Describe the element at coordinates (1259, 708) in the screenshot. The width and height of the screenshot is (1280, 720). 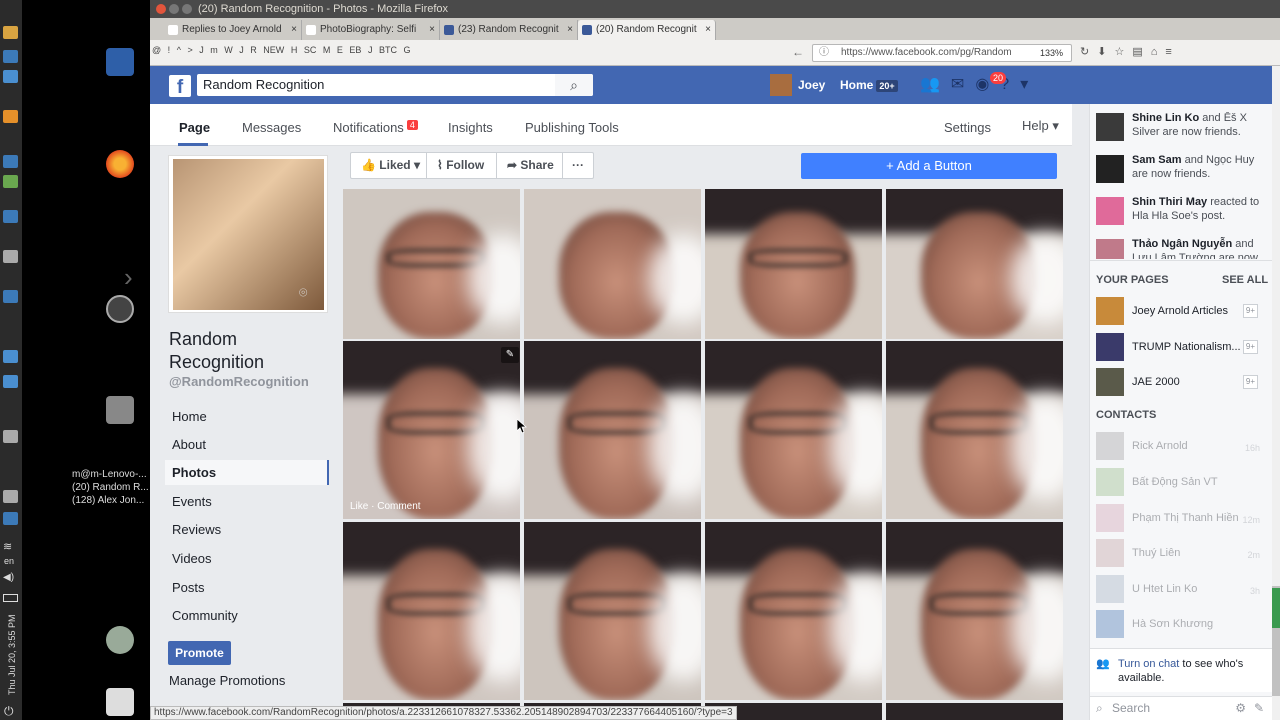
I see `compose-icon: ✎` at that location.